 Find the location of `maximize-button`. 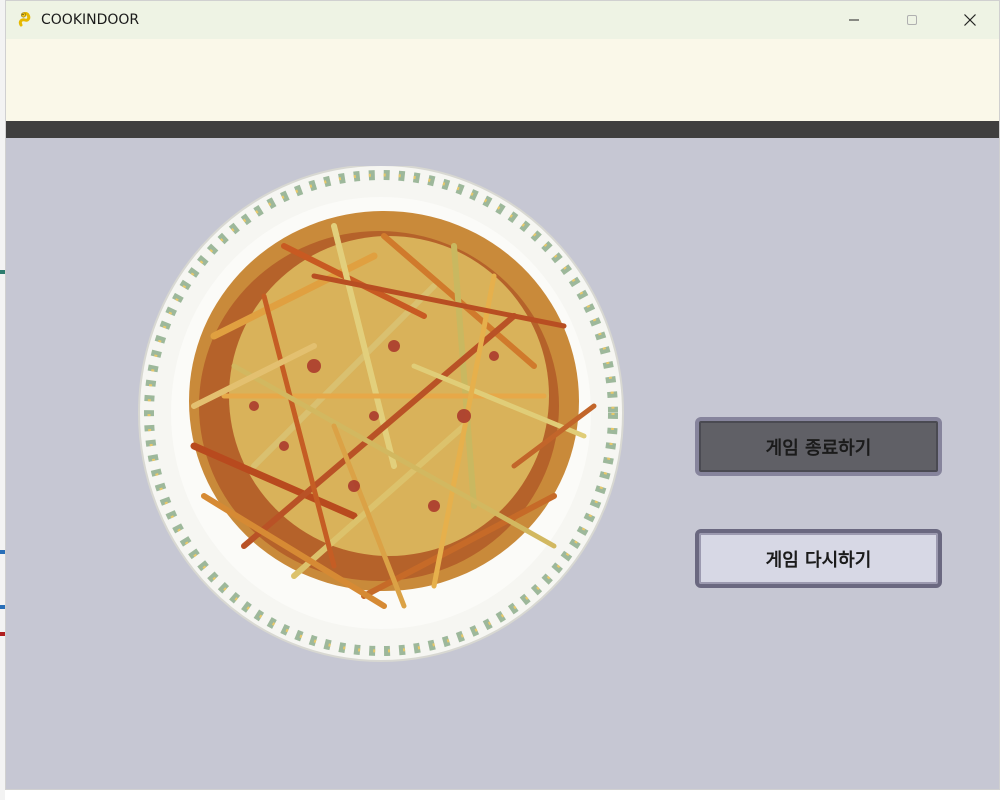

maximize-button is located at coordinates (912, 20).